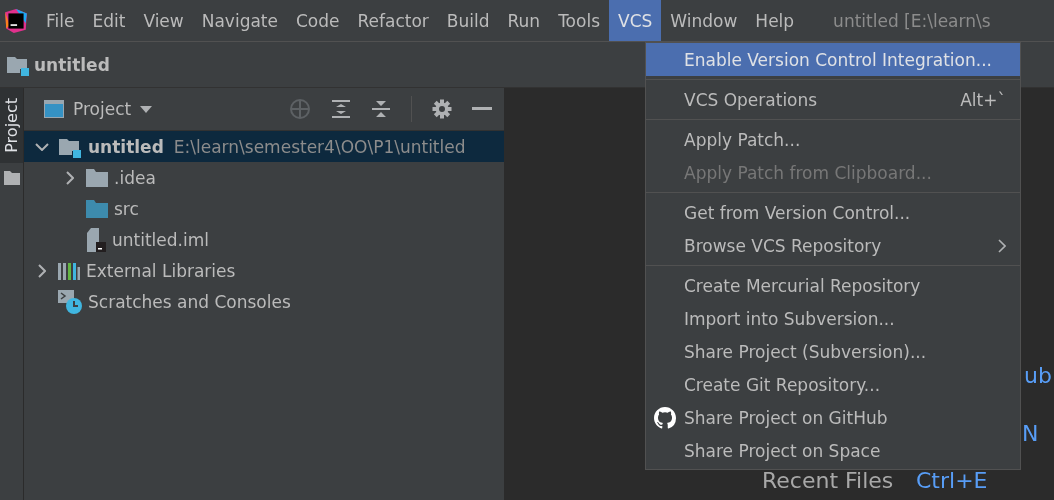  What do you see at coordinates (833, 450) in the screenshot?
I see `menu-item: Share Project on Space` at bounding box center [833, 450].